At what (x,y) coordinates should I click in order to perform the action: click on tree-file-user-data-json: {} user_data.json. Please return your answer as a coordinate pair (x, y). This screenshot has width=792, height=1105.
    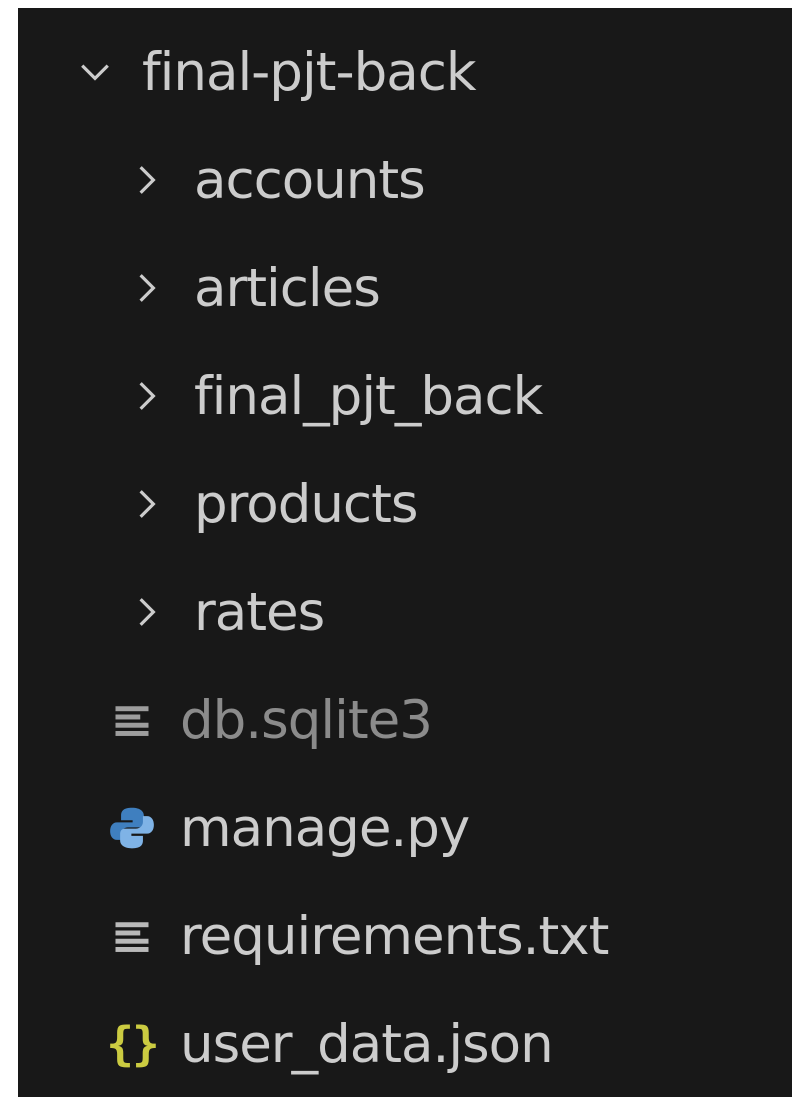
    Looking at the image, I should click on (447, 1044).